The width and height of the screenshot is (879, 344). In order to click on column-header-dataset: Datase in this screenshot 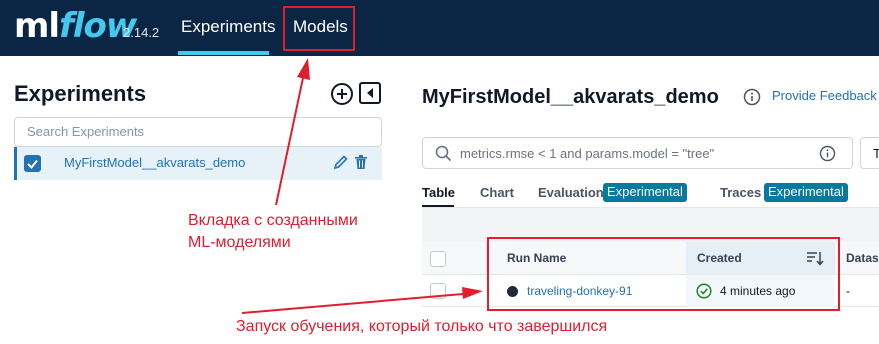, I will do `click(862, 258)`.